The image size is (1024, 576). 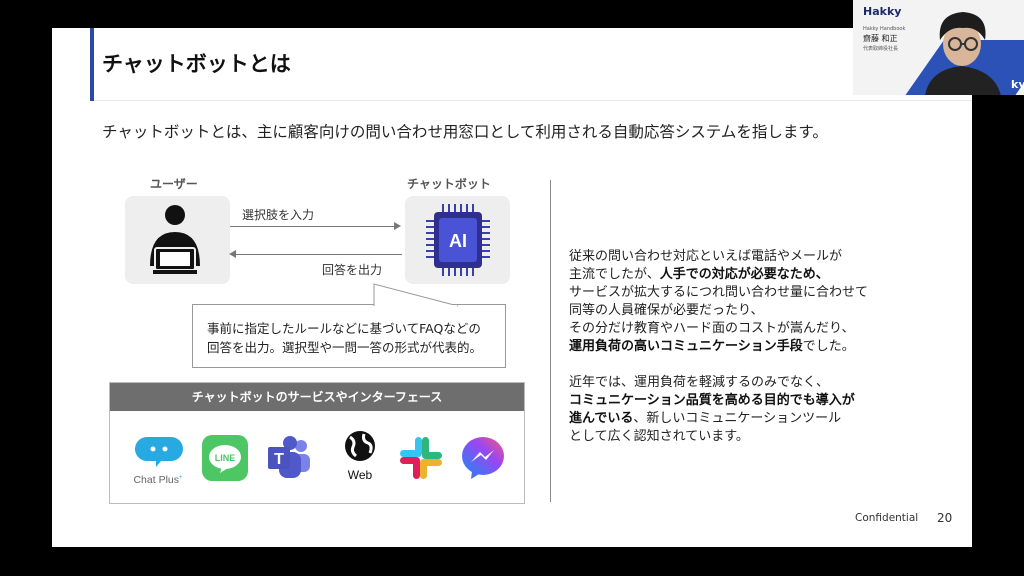 I want to click on chatplus-icon: Chat Plus+, so click(x=158, y=461).